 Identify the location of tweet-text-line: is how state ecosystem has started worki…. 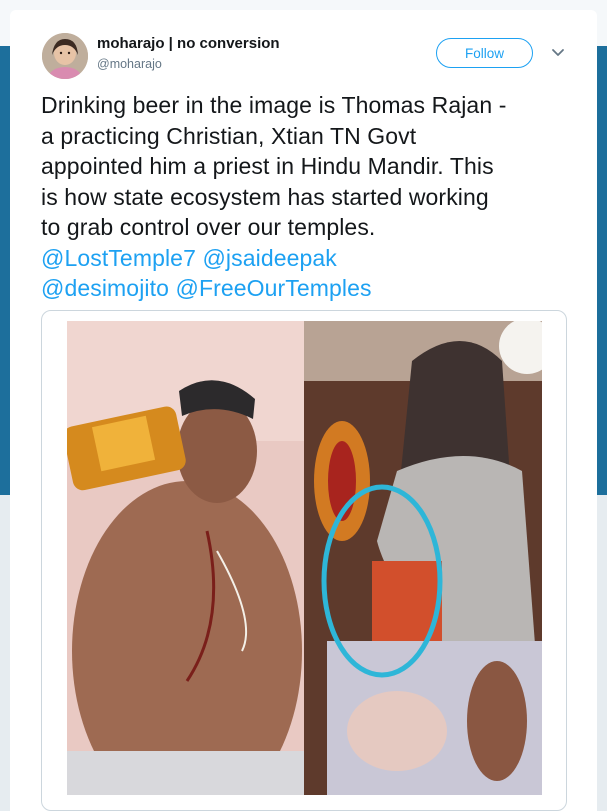
(265, 196).